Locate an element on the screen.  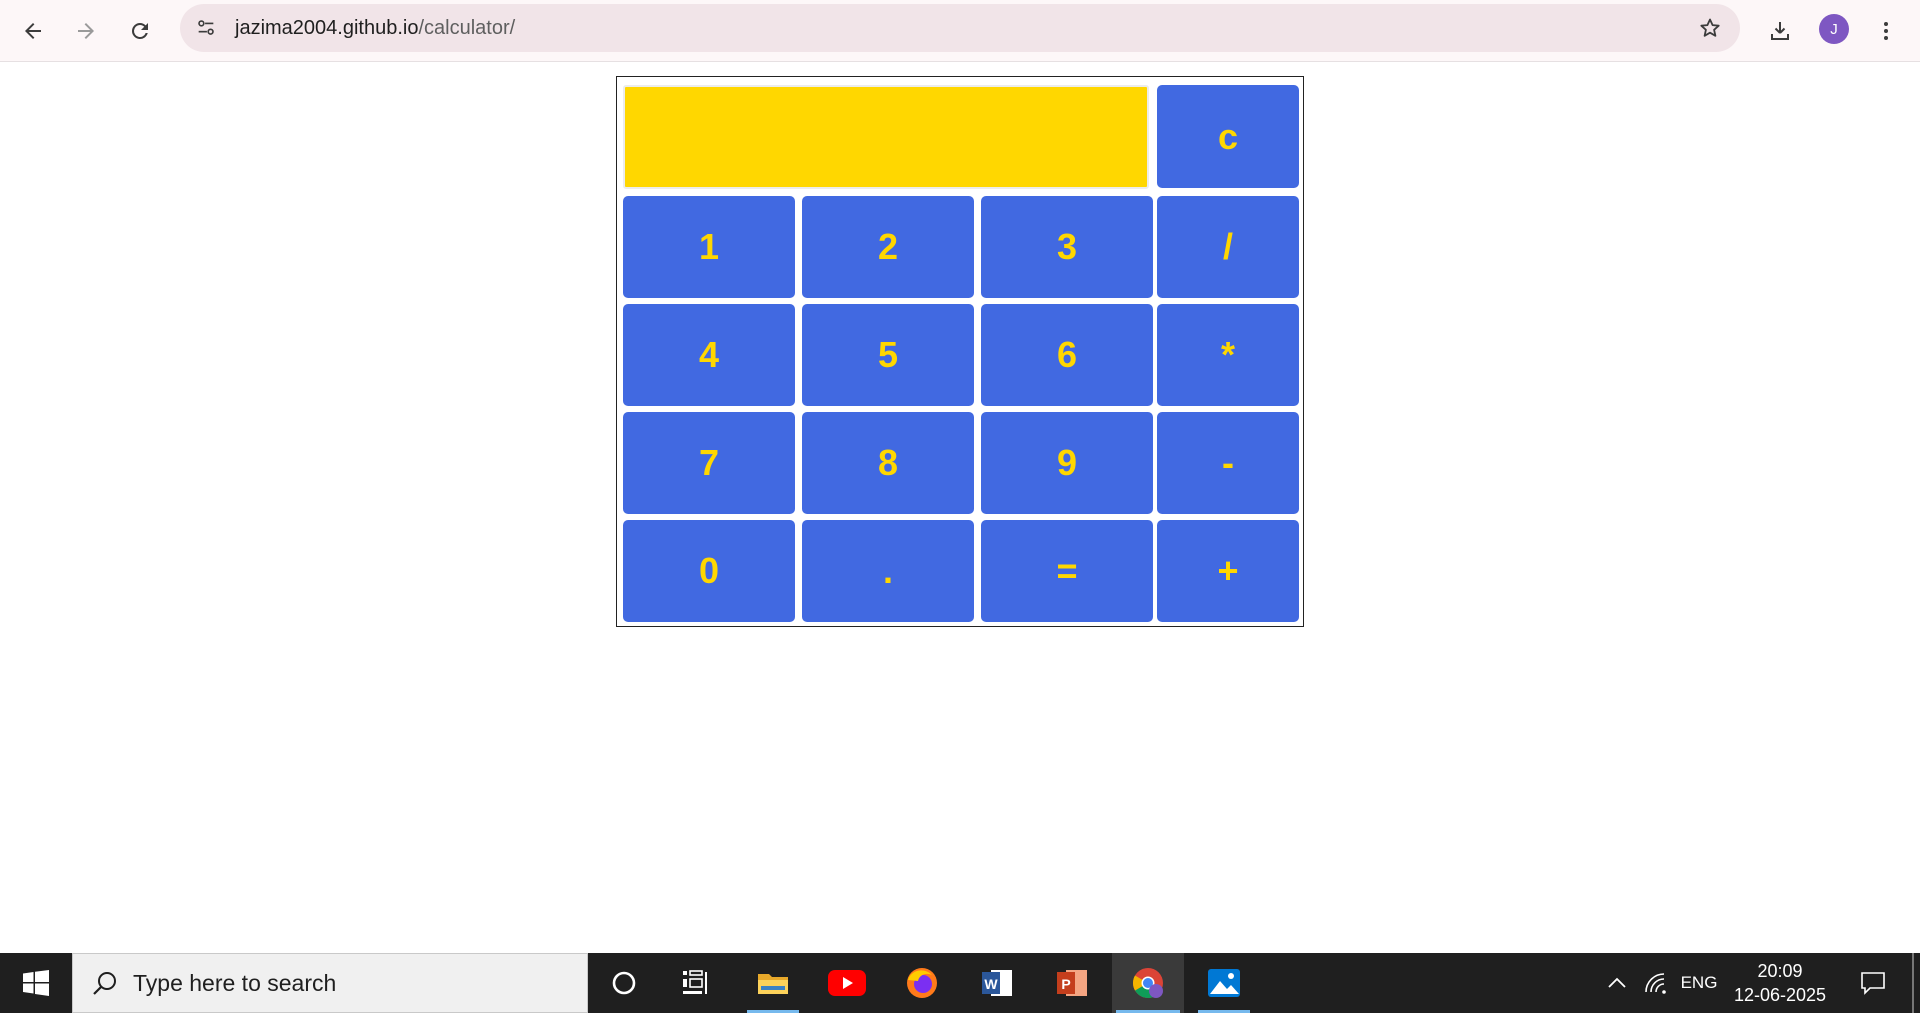
key-multiply: * is located at coordinates (1228, 355).